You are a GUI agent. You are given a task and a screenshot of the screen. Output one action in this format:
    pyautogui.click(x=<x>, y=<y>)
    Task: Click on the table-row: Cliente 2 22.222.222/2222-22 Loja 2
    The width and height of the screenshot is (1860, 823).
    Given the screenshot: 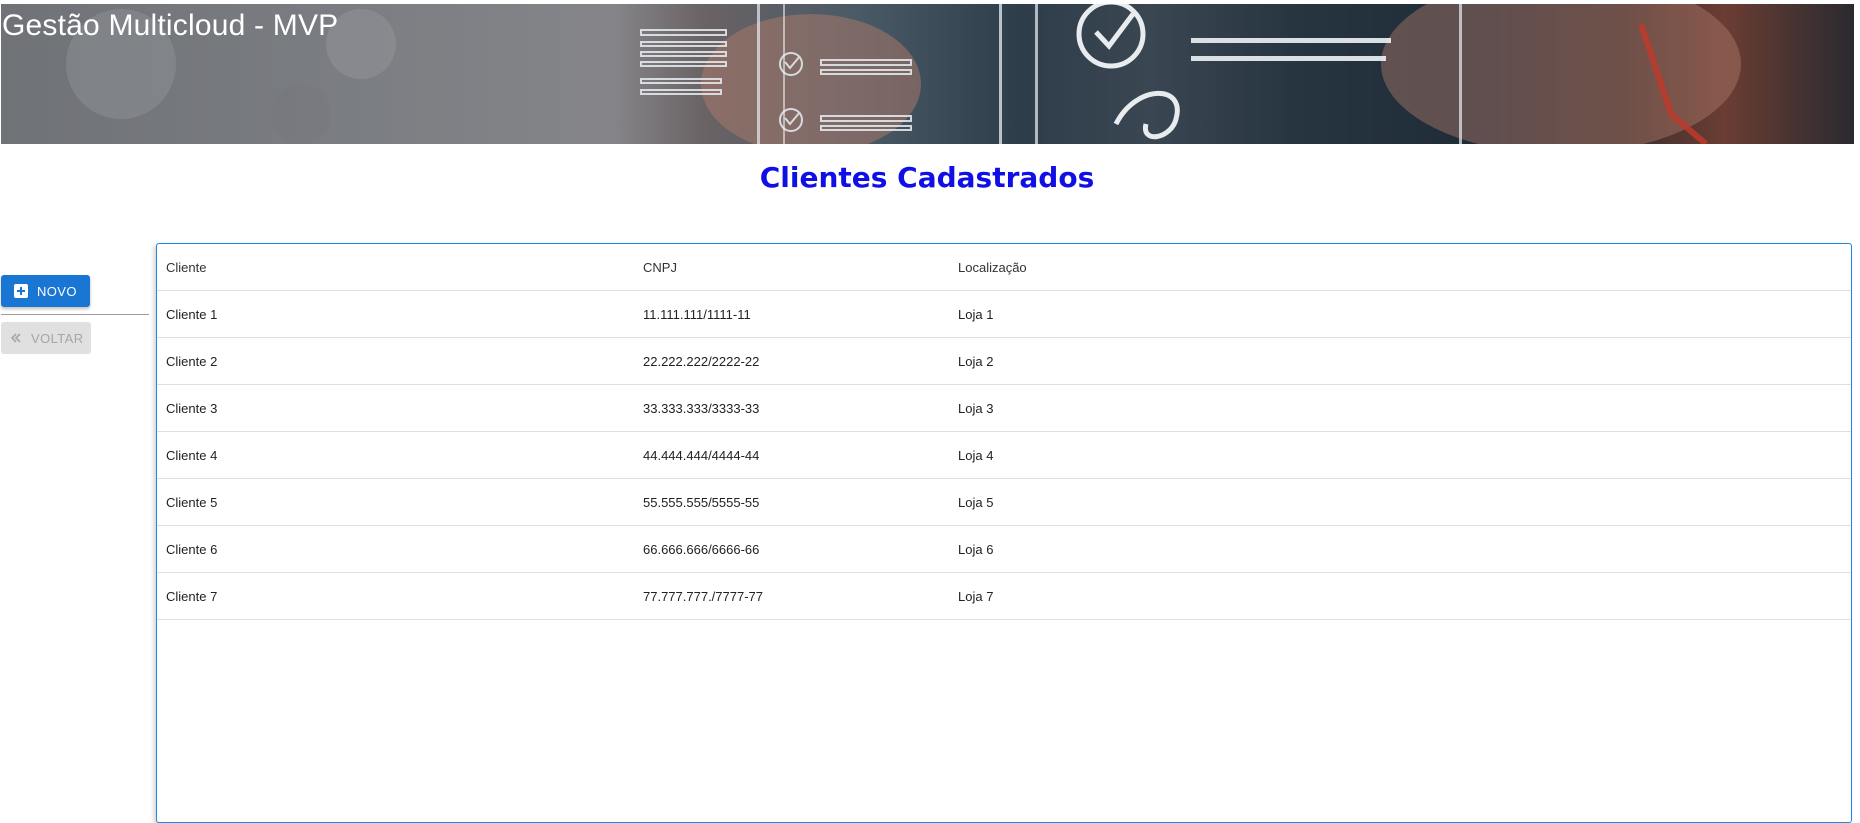 What is the action you would take?
    pyautogui.click(x=1004, y=361)
    